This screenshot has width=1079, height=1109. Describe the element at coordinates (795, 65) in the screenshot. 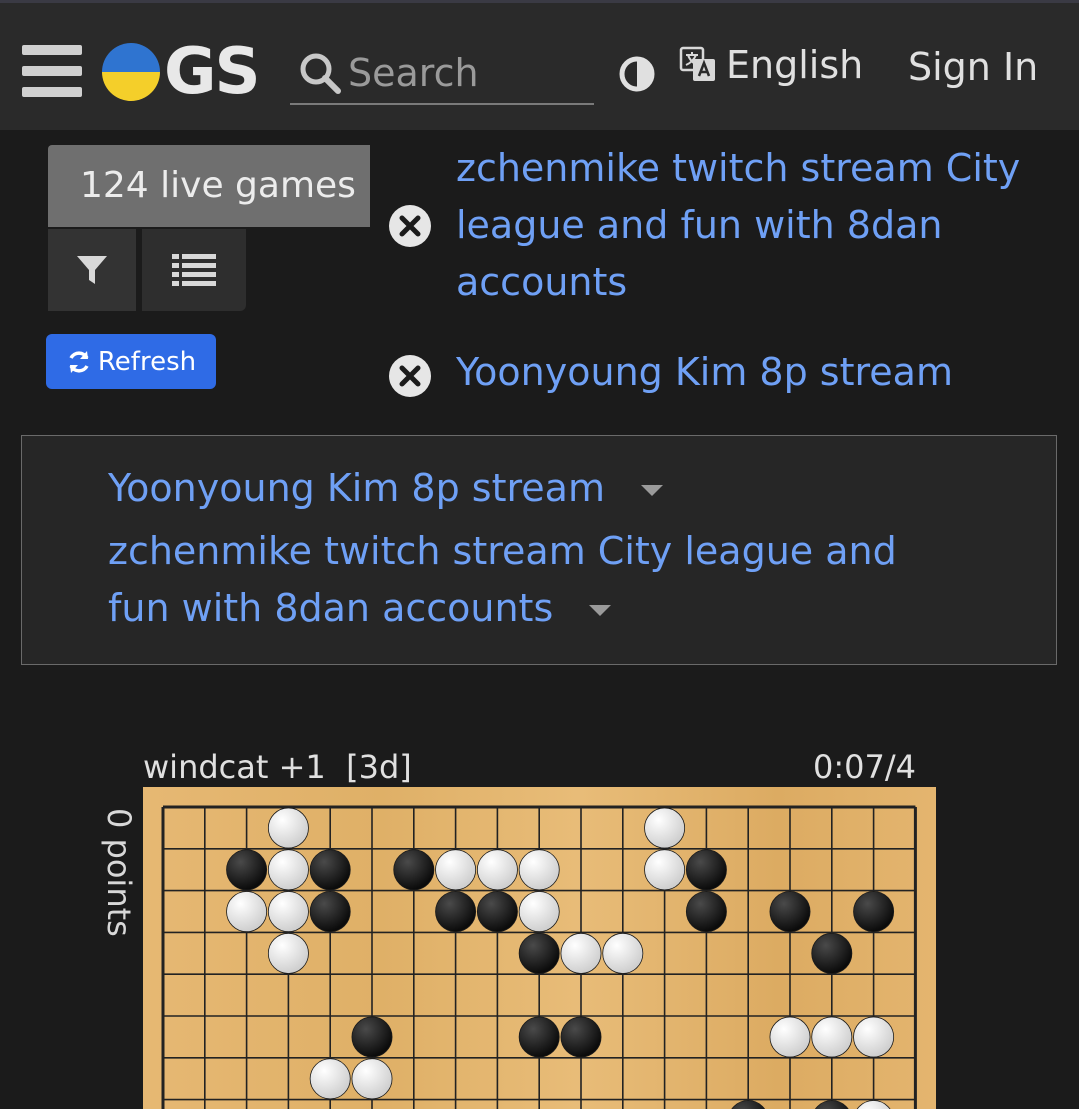

I see `language-label: English` at that location.